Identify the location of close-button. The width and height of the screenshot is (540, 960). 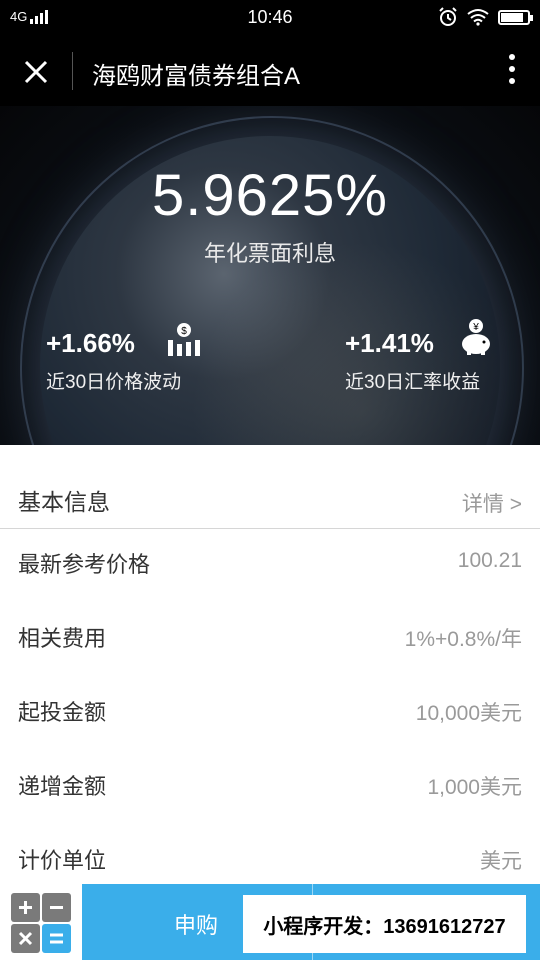
(36, 72).